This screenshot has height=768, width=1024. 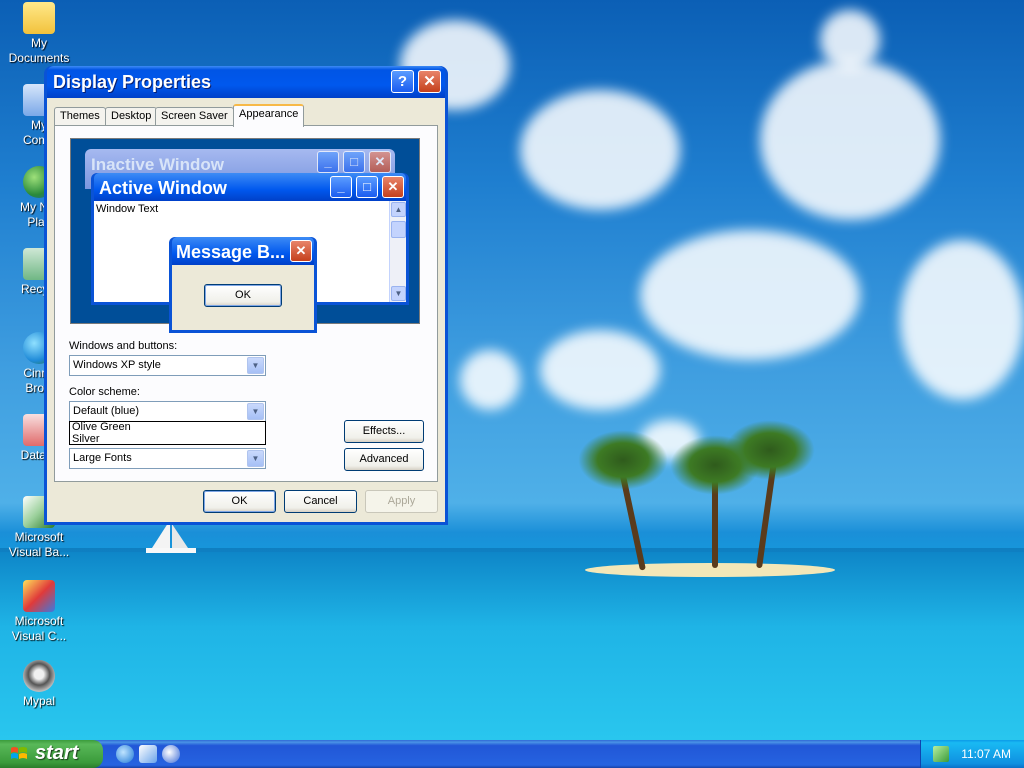 What do you see at coordinates (398, 229) in the screenshot?
I see `scroll-thumb` at bounding box center [398, 229].